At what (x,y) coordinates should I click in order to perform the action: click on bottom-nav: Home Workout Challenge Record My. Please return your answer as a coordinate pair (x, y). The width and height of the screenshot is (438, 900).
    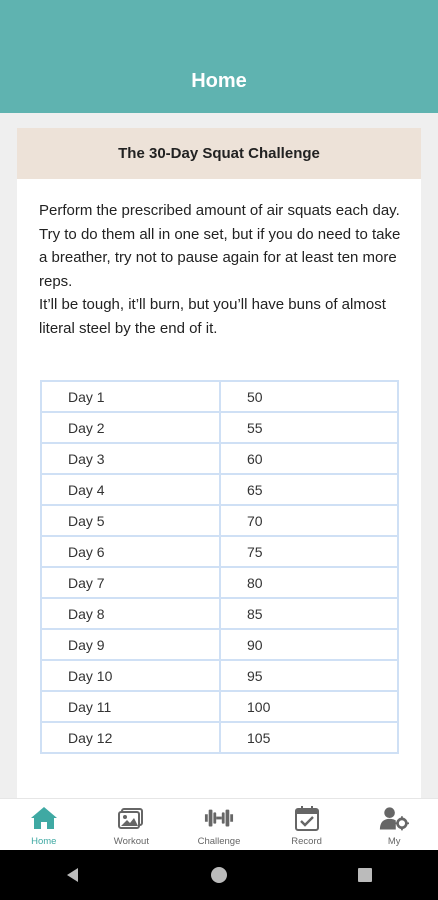
    Looking at the image, I should click on (219, 824).